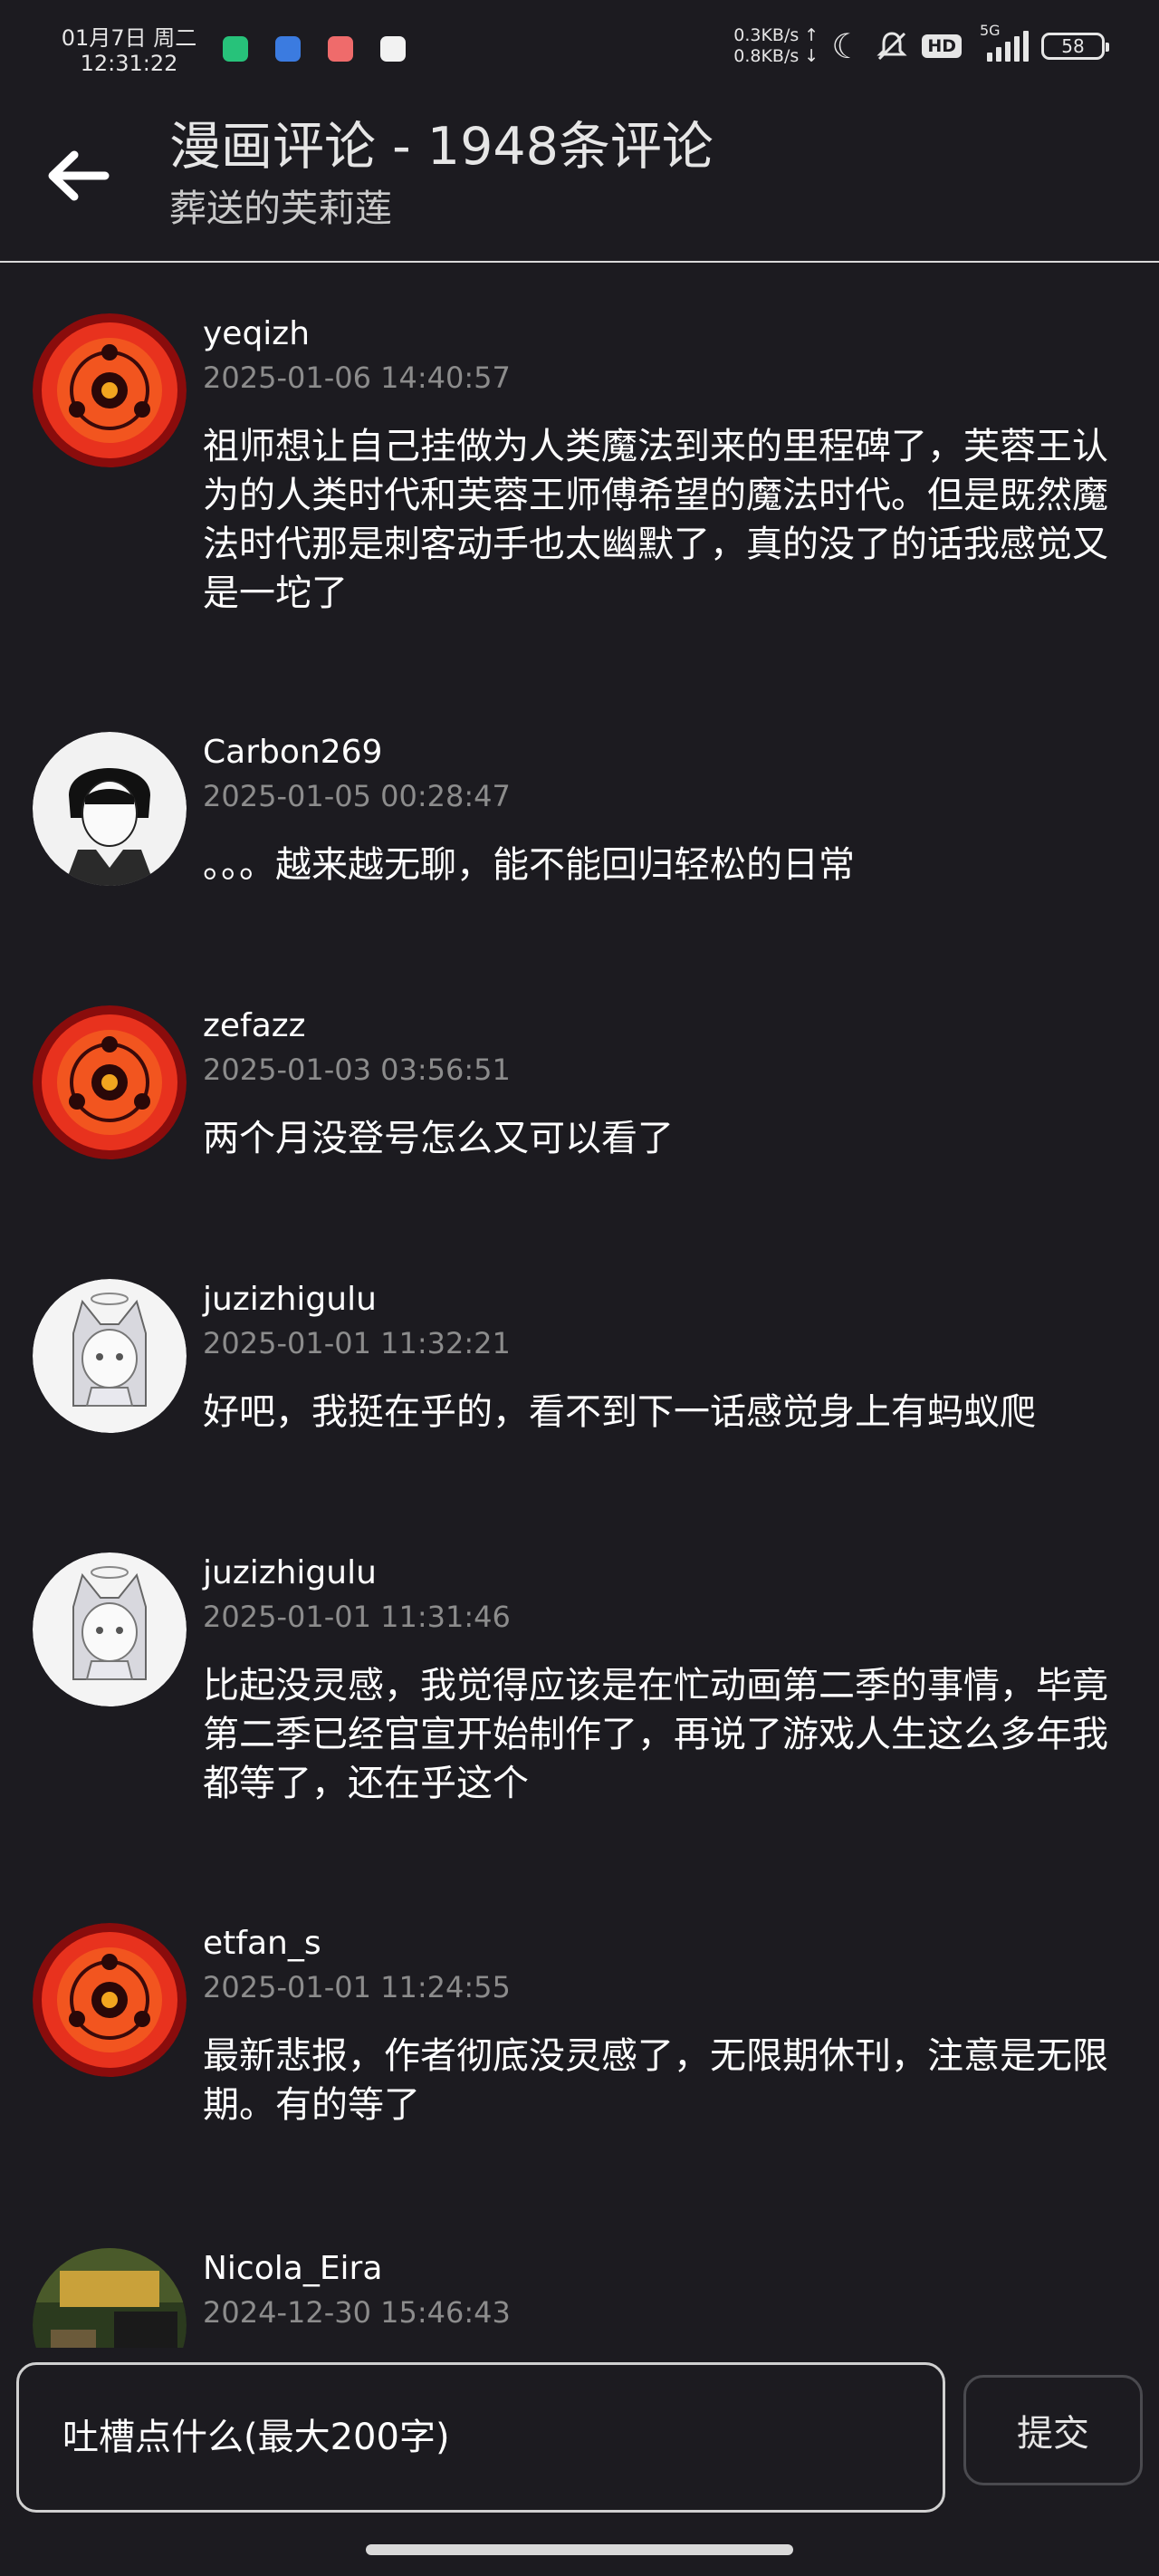  I want to click on submit-button: 提交, so click(1053, 2430).